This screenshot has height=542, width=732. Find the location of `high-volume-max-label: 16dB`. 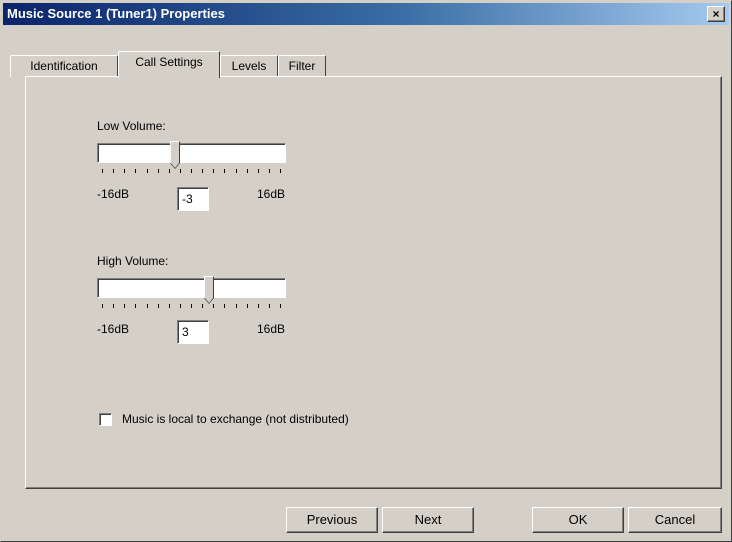

high-volume-max-label: 16dB is located at coordinates (271, 329).